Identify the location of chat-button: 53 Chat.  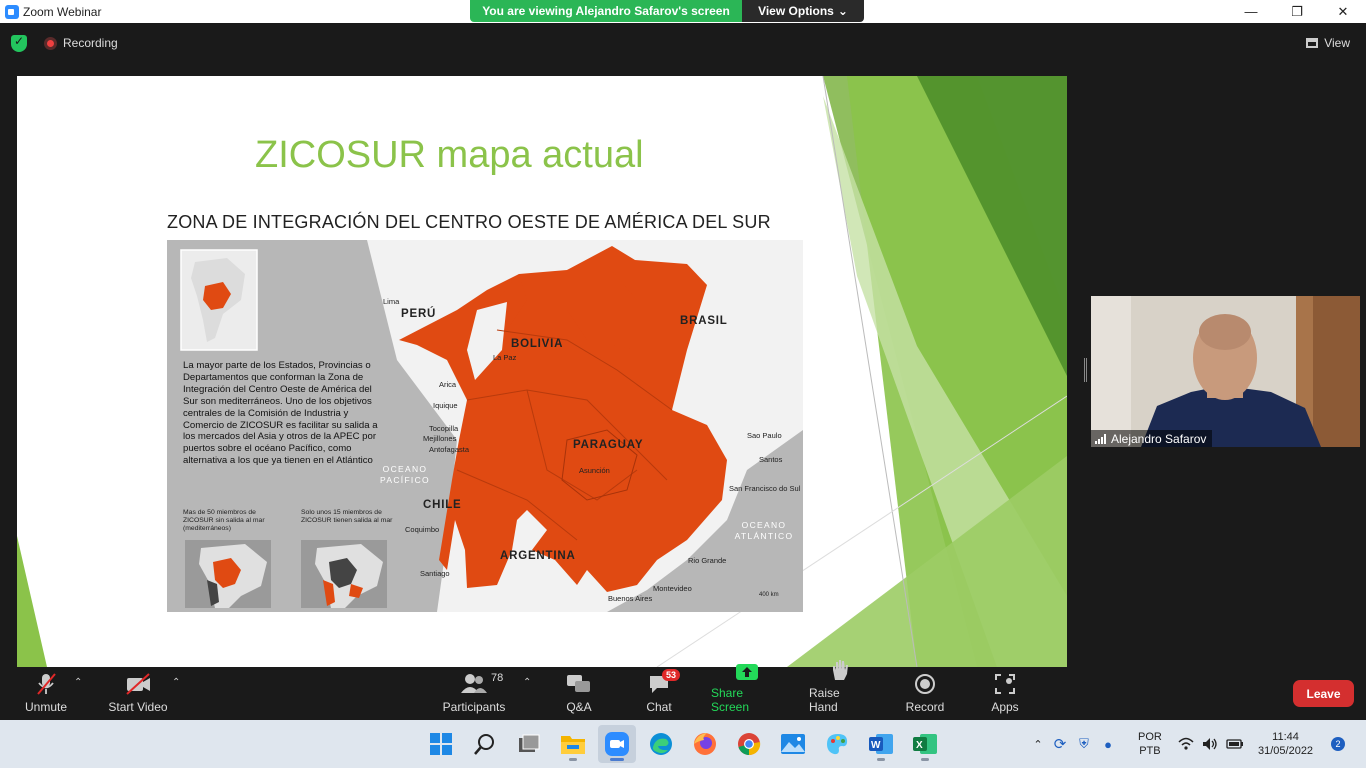
(661, 693).